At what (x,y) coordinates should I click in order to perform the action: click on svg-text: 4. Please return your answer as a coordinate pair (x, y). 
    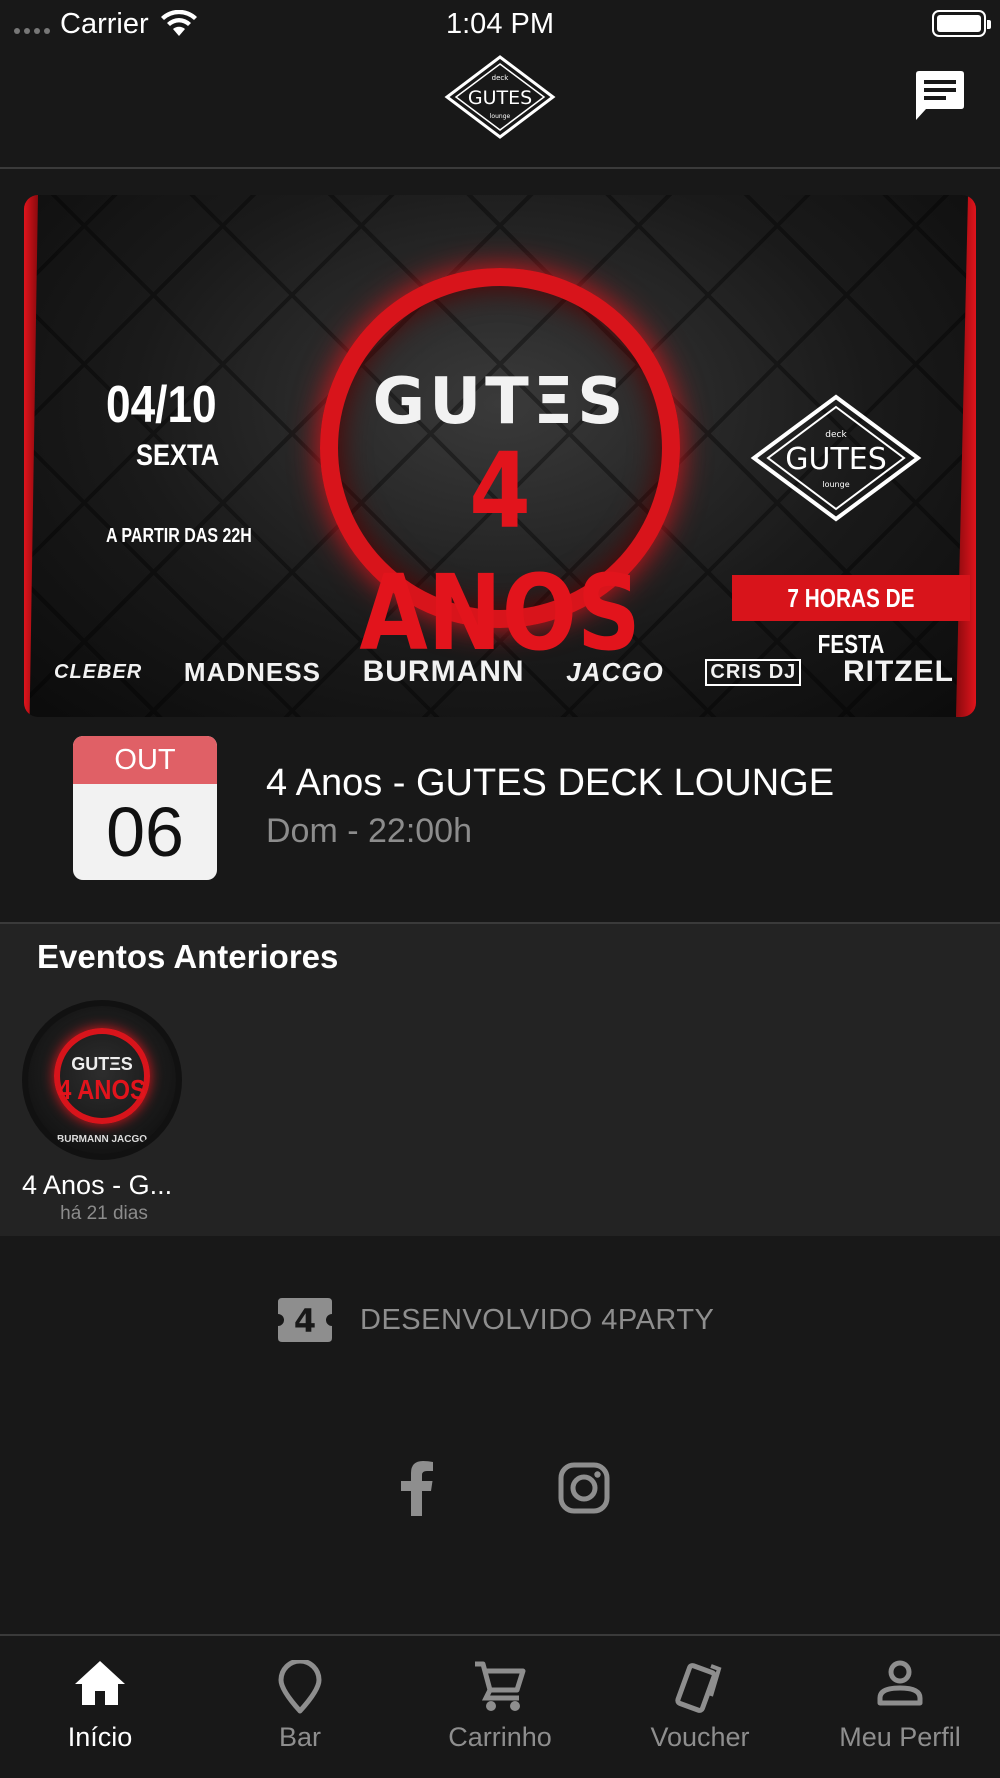
    Looking at the image, I should click on (305, 1321).